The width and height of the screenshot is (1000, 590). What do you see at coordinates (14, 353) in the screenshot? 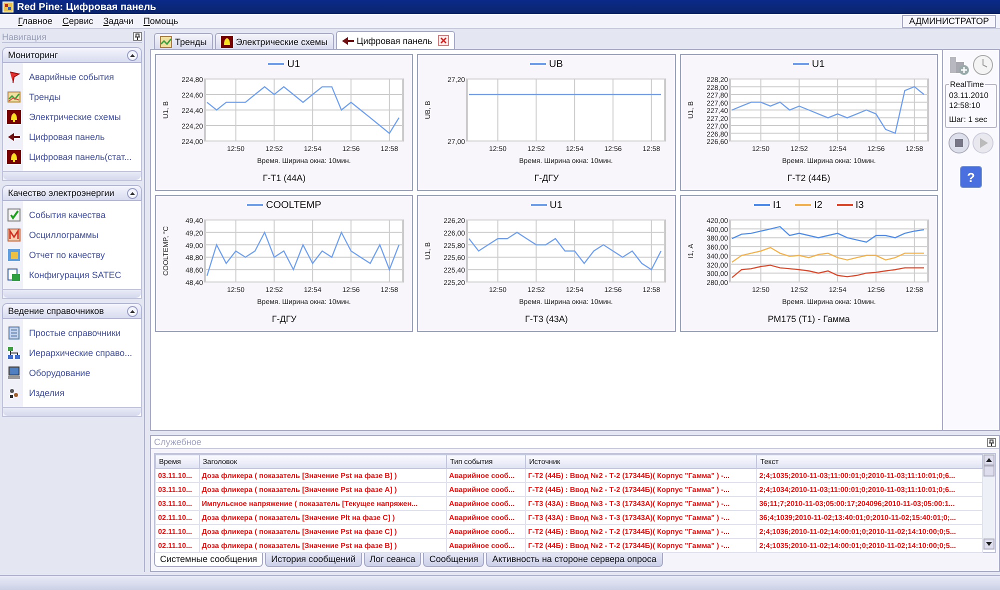
I see `hierarchy-icon` at bounding box center [14, 353].